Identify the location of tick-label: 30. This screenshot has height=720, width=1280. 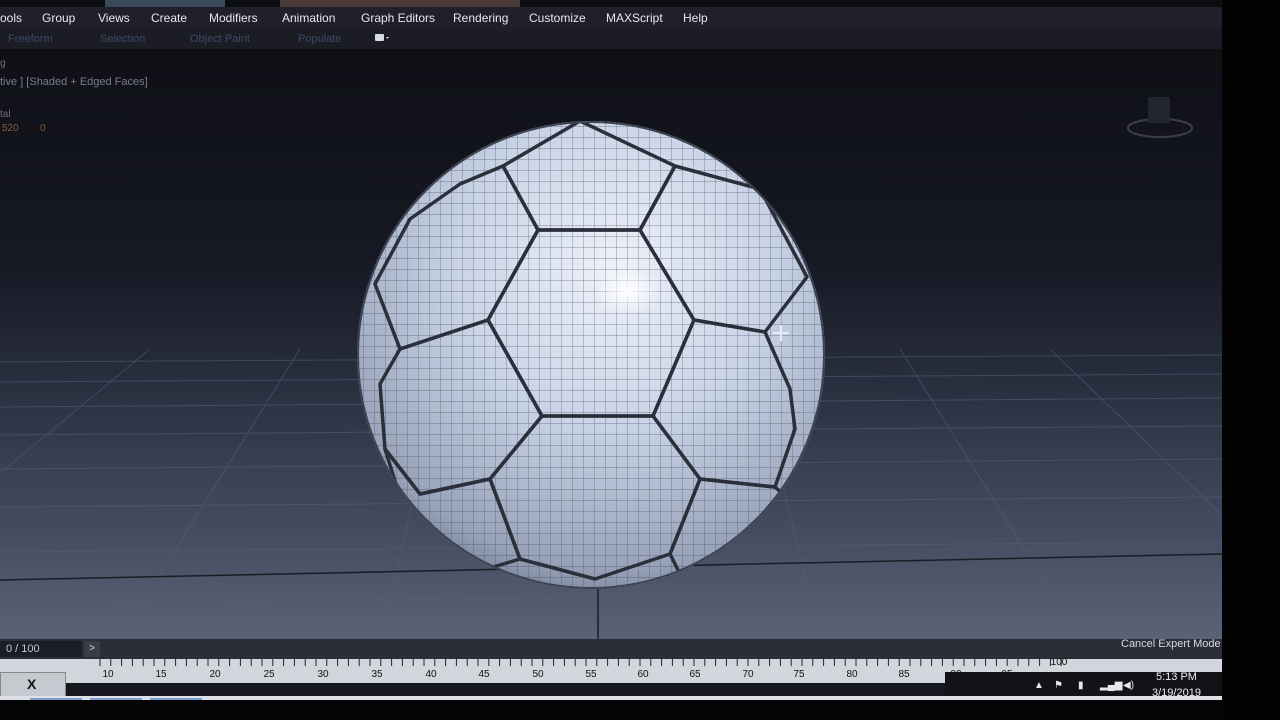
(323, 674).